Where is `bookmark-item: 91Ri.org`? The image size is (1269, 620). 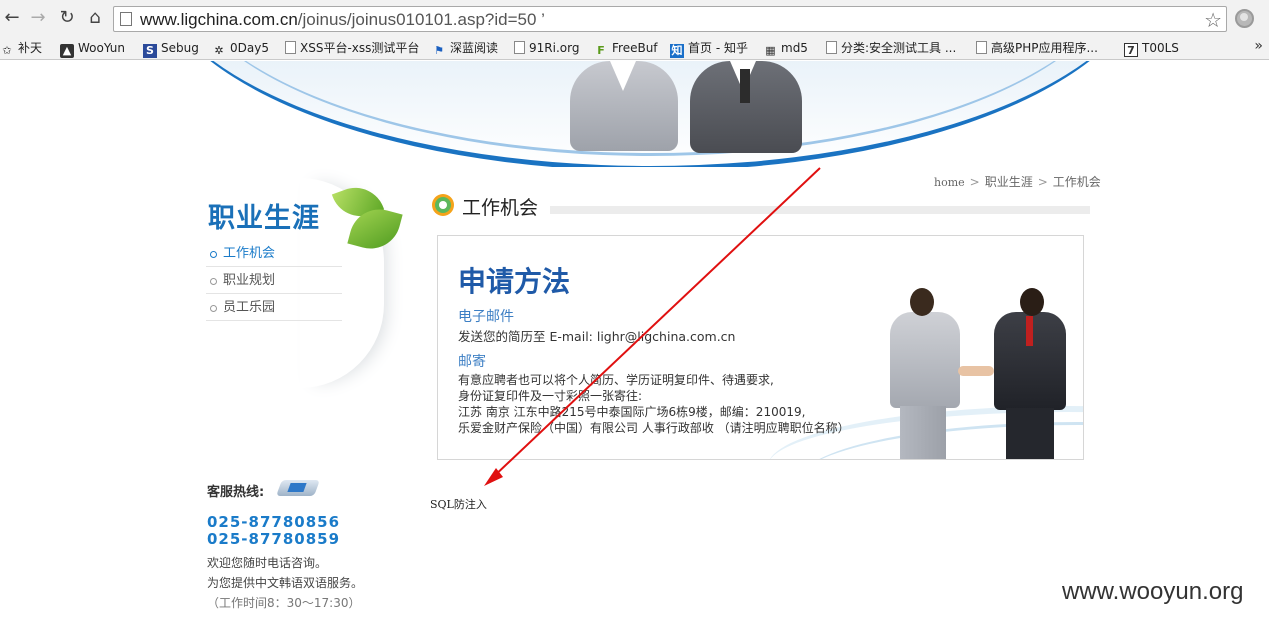
bookmark-item: 91Ri.org is located at coordinates (546, 48).